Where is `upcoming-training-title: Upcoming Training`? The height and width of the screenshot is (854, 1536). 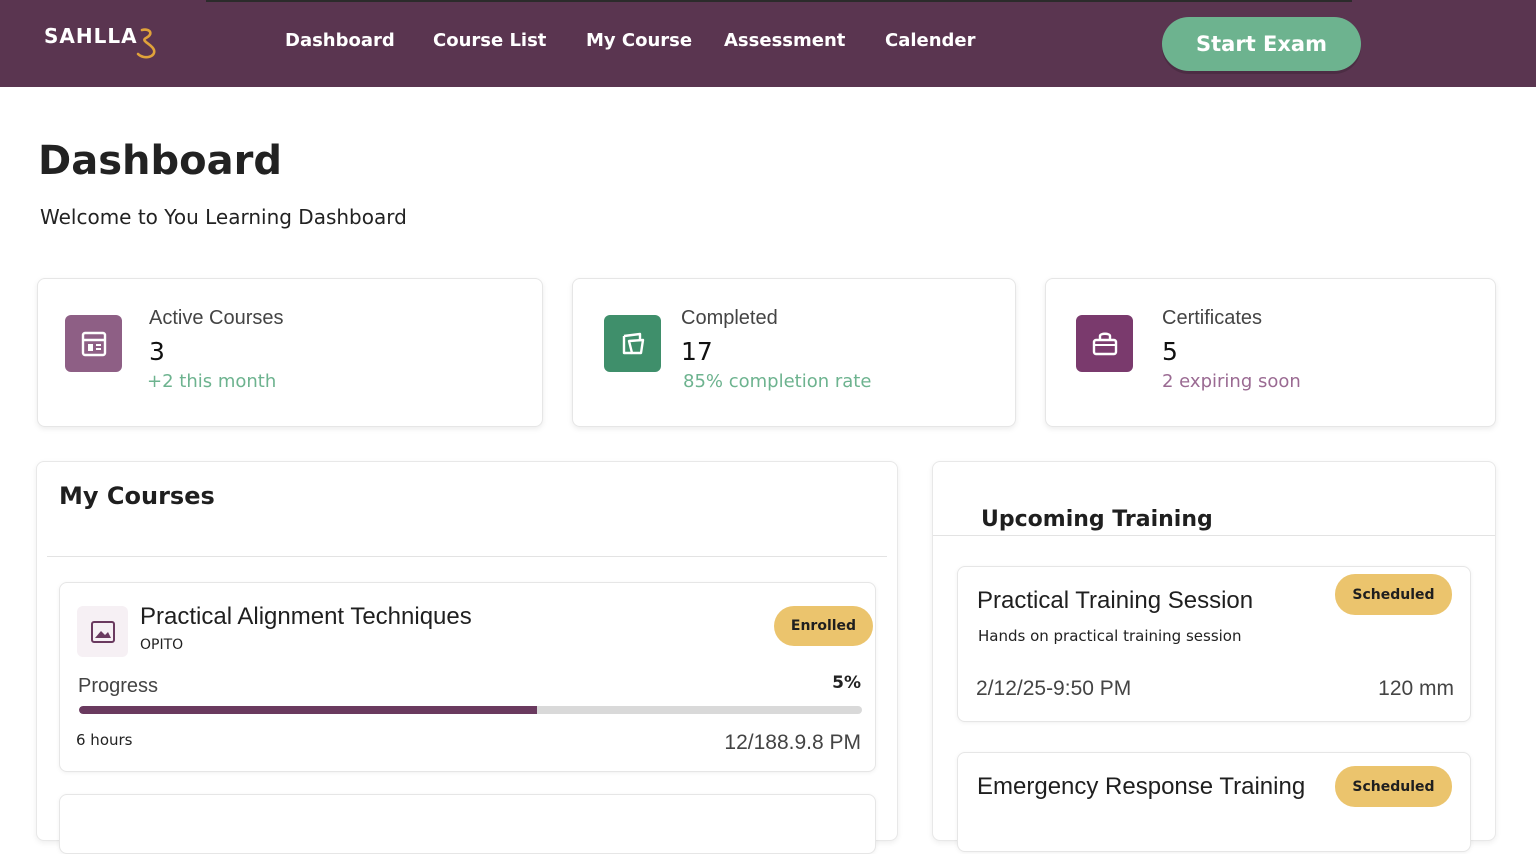
upcoming-training-title: Upcoming Training is located at coordinates (1097, 519).